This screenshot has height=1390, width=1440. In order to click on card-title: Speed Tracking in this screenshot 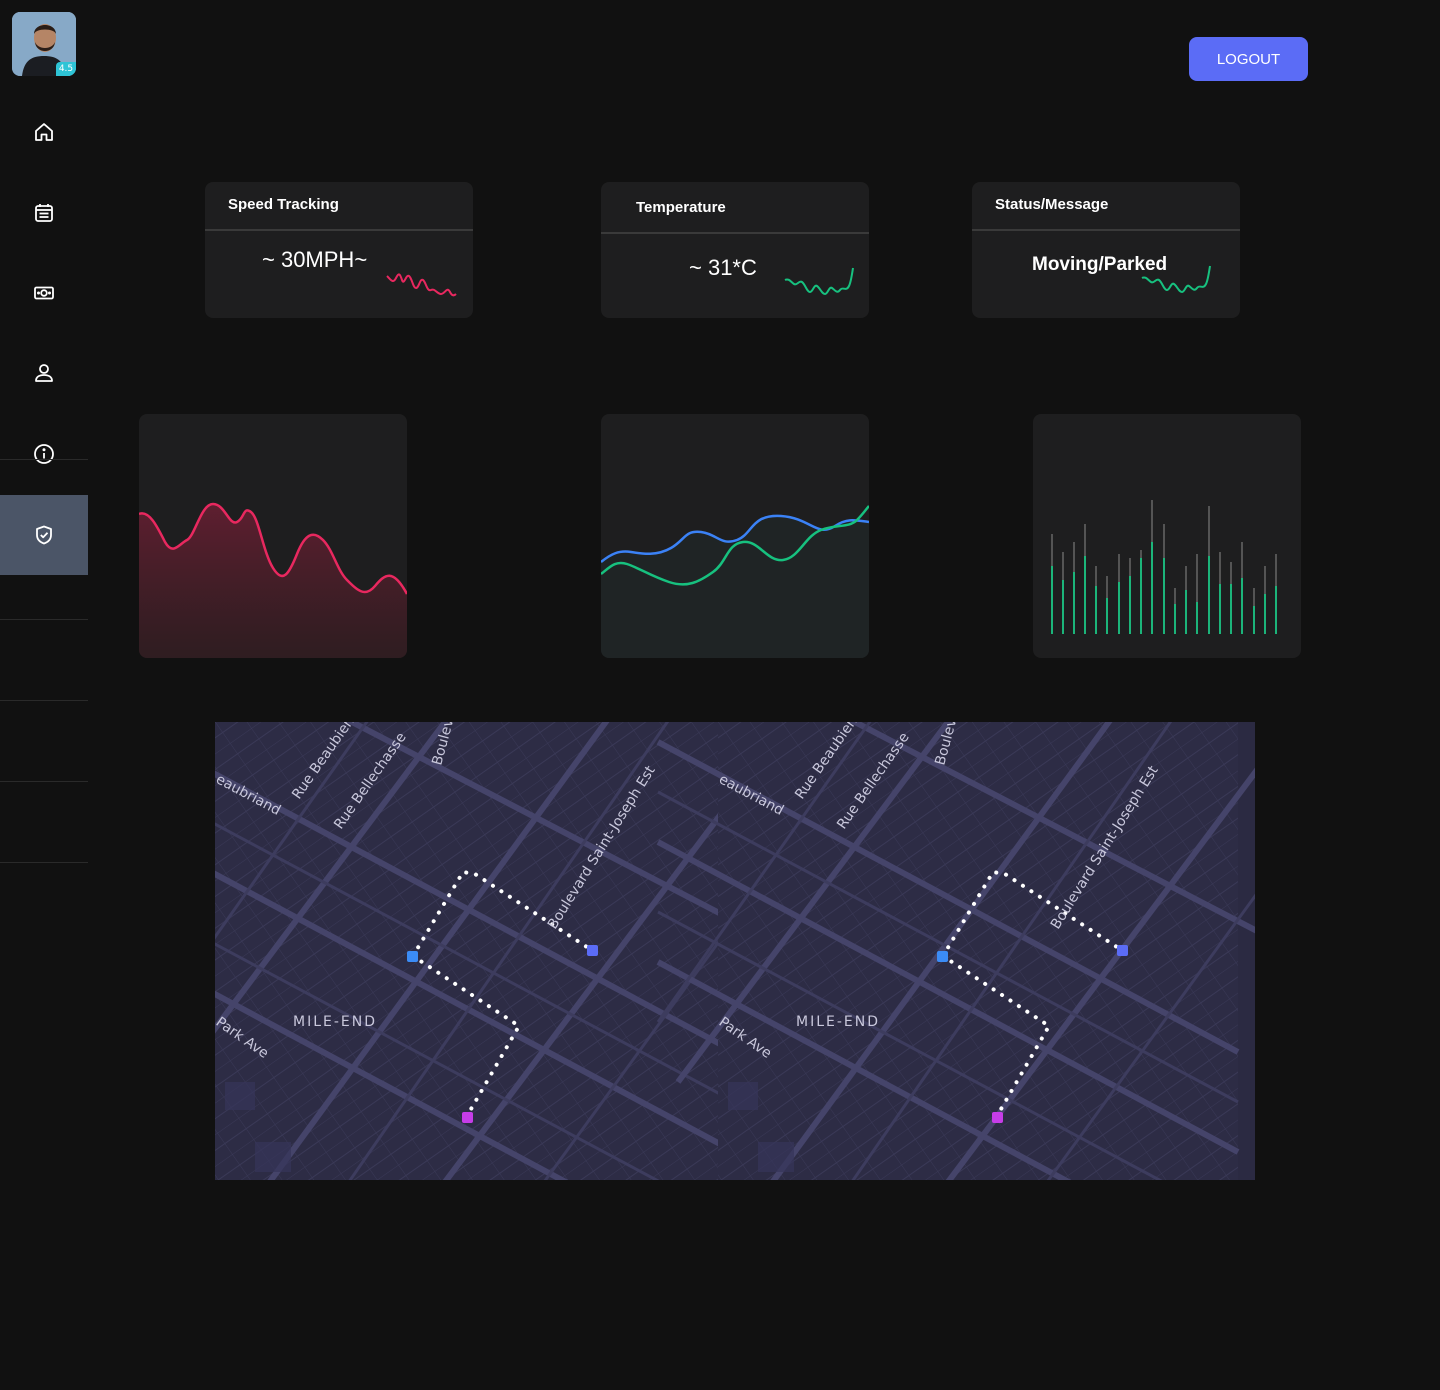, I will do `click(283, 204)`.